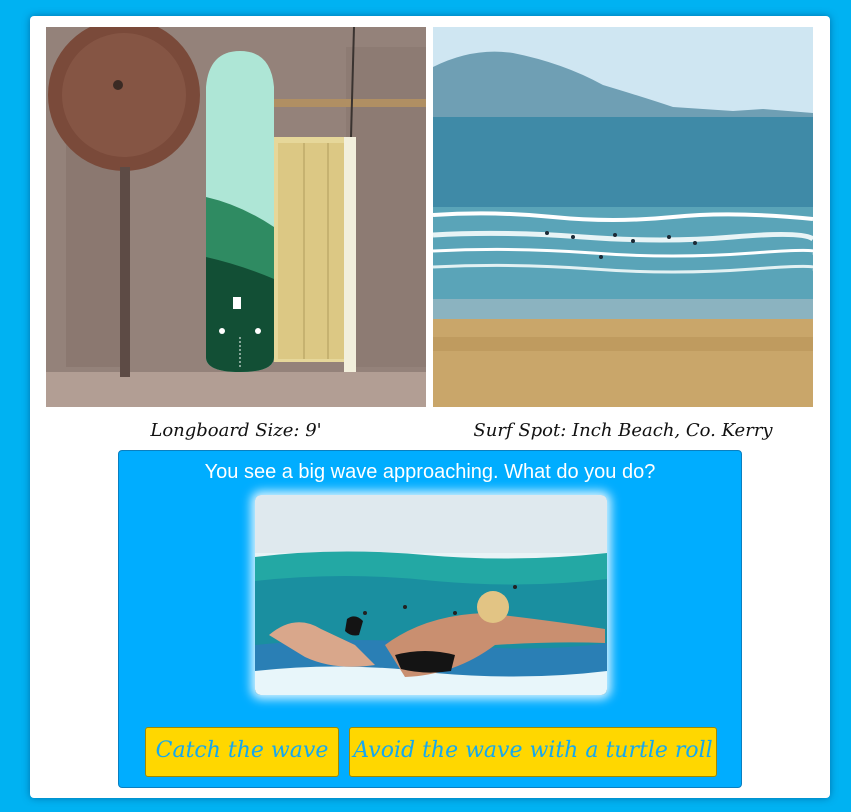 The height and width of the screenshot is (812, 851). I want to click on catch-wave-button: Catch the wave, so click(242, 752).